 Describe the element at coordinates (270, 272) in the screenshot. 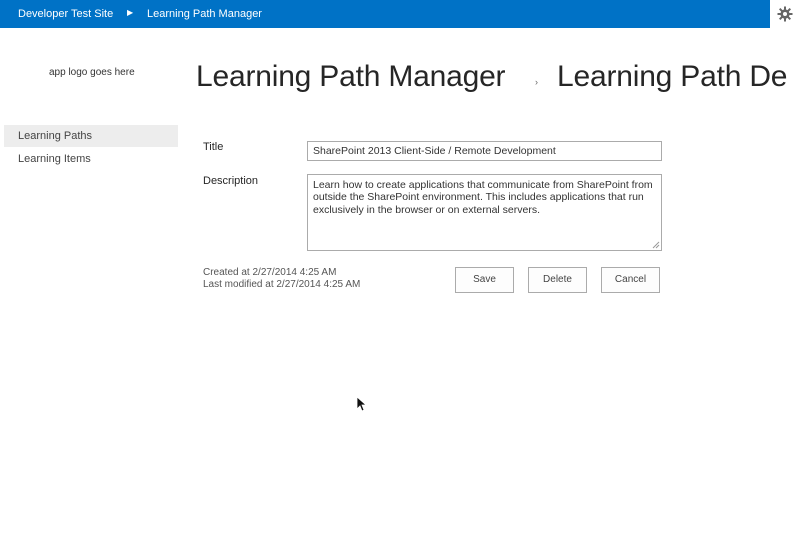

I see `created-timestamp: Created at 2/27/2014 4:25 AM` at that location.